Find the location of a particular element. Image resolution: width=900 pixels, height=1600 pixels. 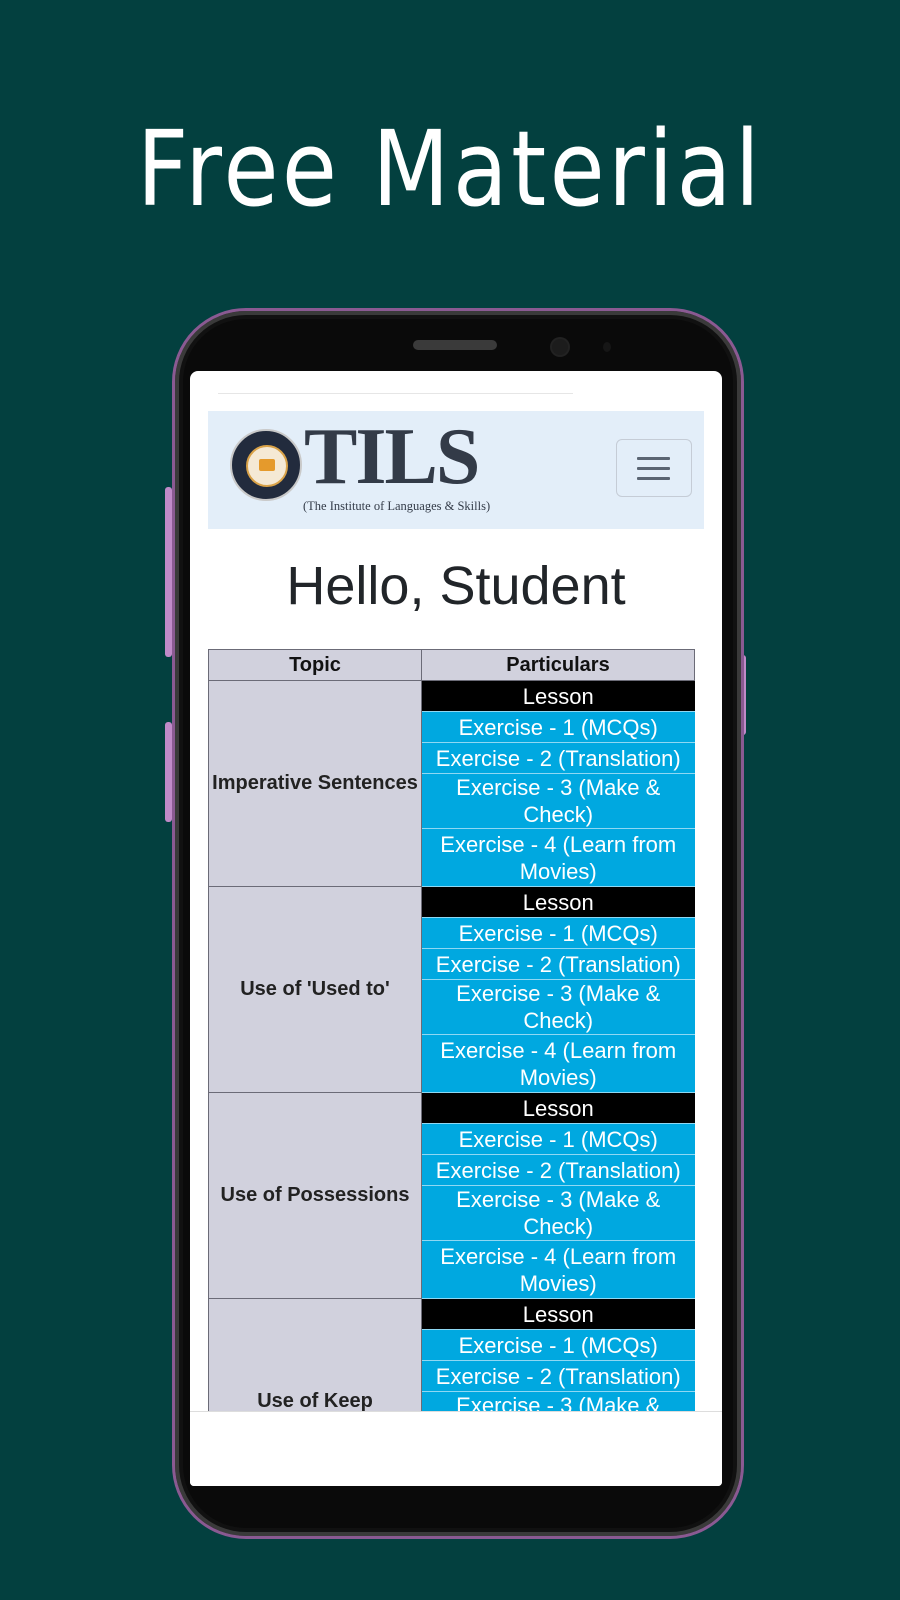

tils-logo-icon is located at coordinates (266, 465).